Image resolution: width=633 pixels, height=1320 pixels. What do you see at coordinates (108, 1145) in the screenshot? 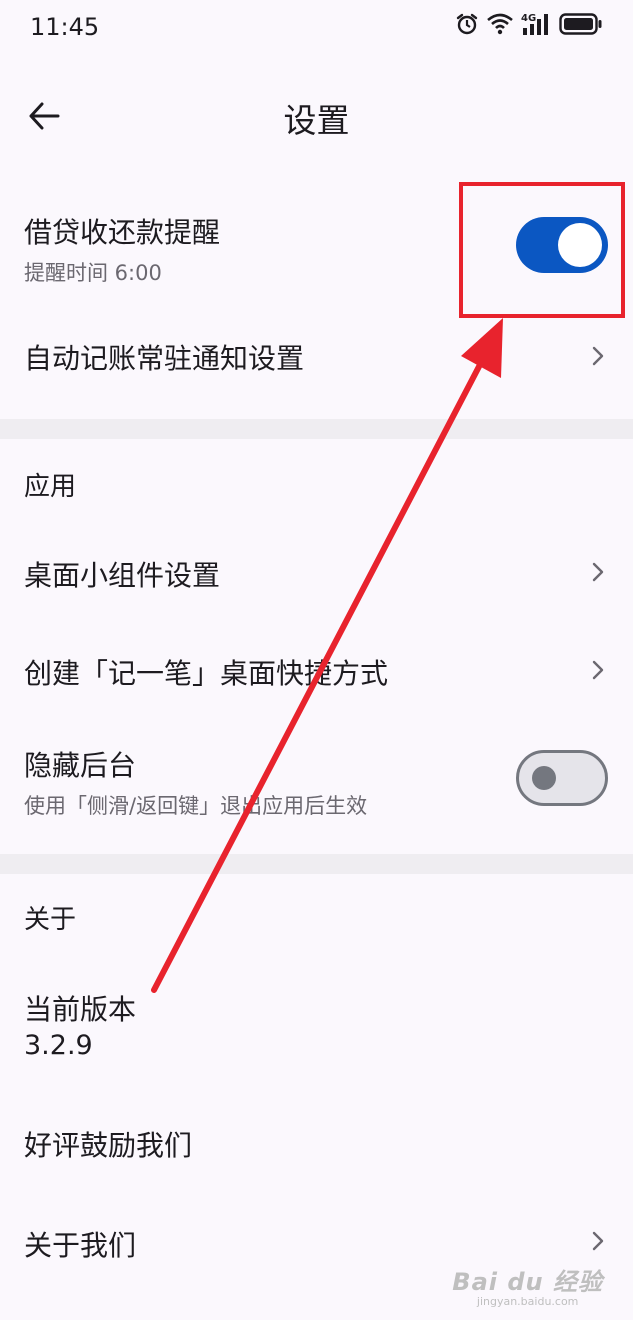
I see `rate-title: 好评鼓励我们` at bounding box center [108, 1145].